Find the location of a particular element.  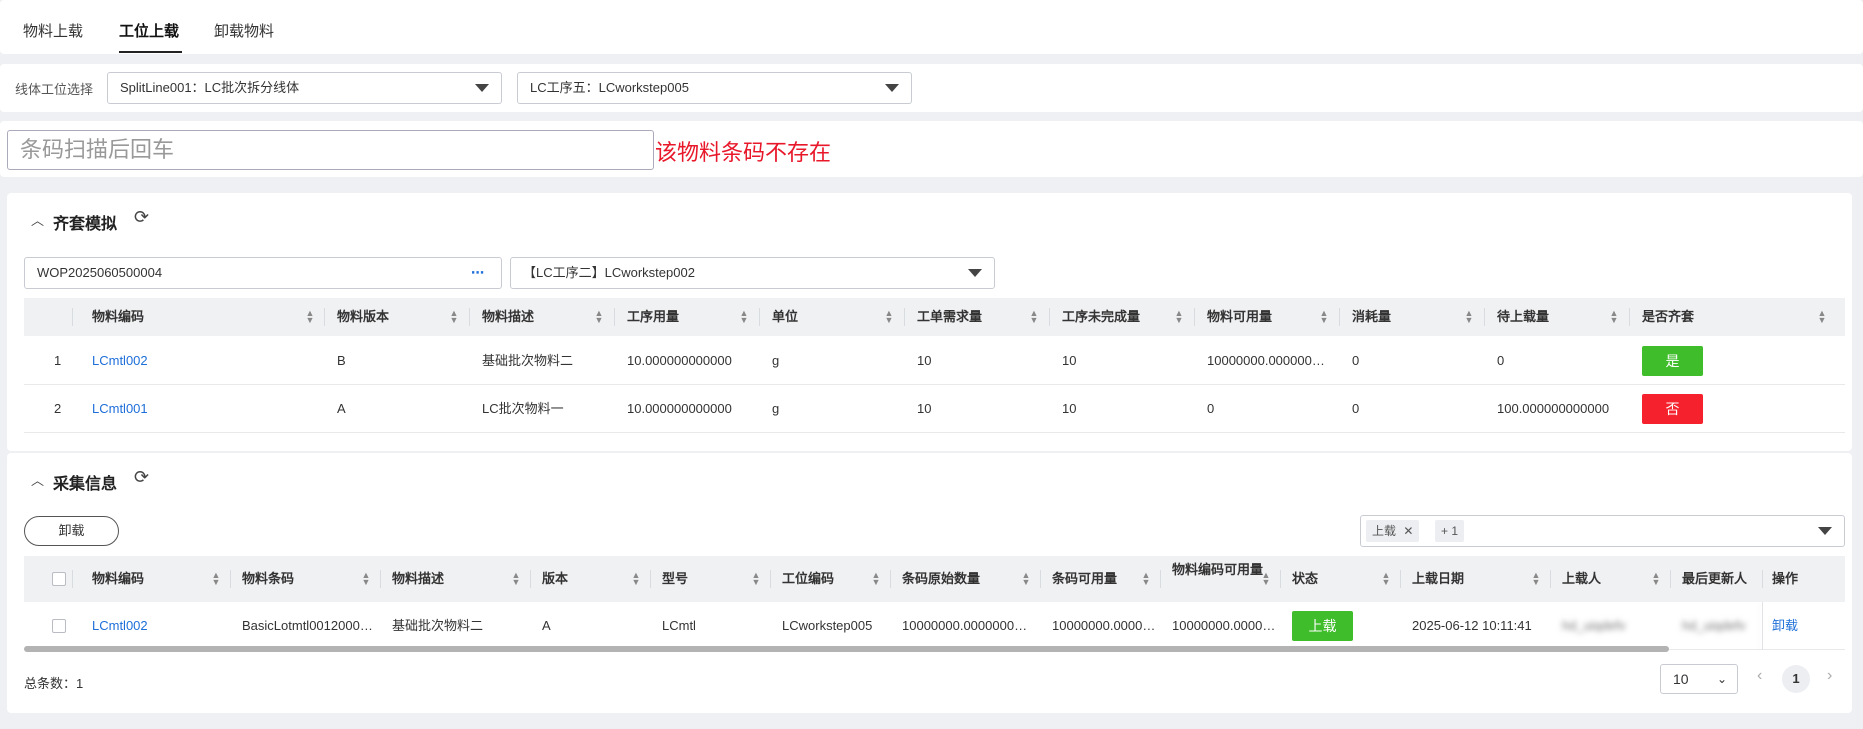

material-version: A is located at coordinates (341, 408).